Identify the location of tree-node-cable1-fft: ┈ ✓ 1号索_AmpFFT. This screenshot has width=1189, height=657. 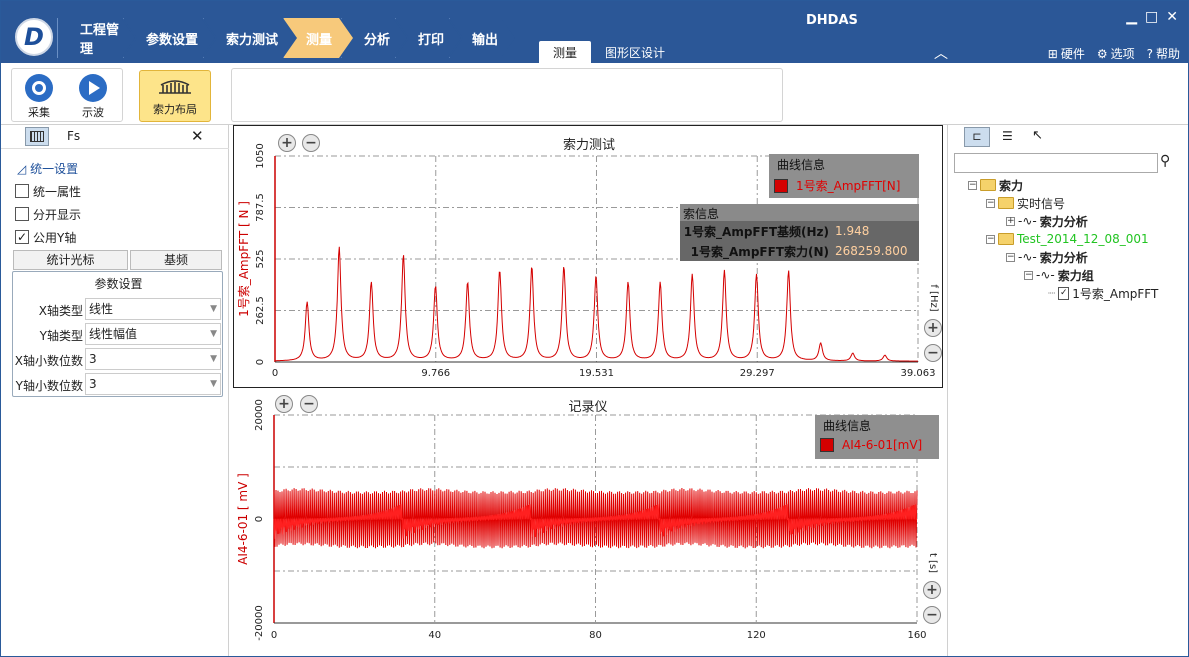
(1103, 293).